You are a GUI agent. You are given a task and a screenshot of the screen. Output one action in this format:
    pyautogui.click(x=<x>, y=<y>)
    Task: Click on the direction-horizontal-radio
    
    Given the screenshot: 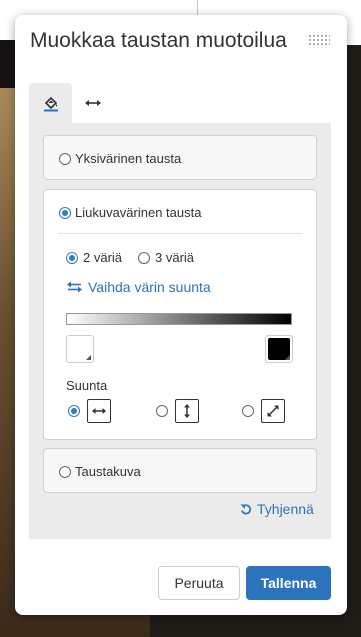 What is the action you would take?
    pyautogui.click(x=74, y=411)
    